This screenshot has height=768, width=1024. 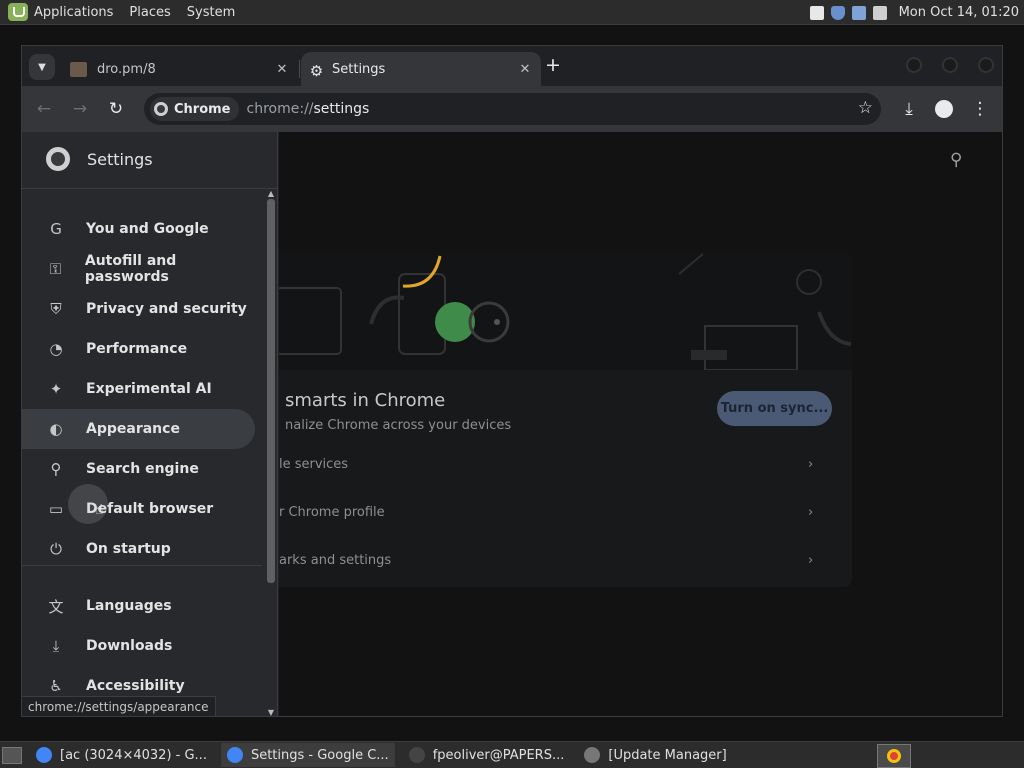 What do you see at coordinates (271, 193) in the screenshot?
I see `scroll-up-icon: ▲` at bounding box center [271, 193].